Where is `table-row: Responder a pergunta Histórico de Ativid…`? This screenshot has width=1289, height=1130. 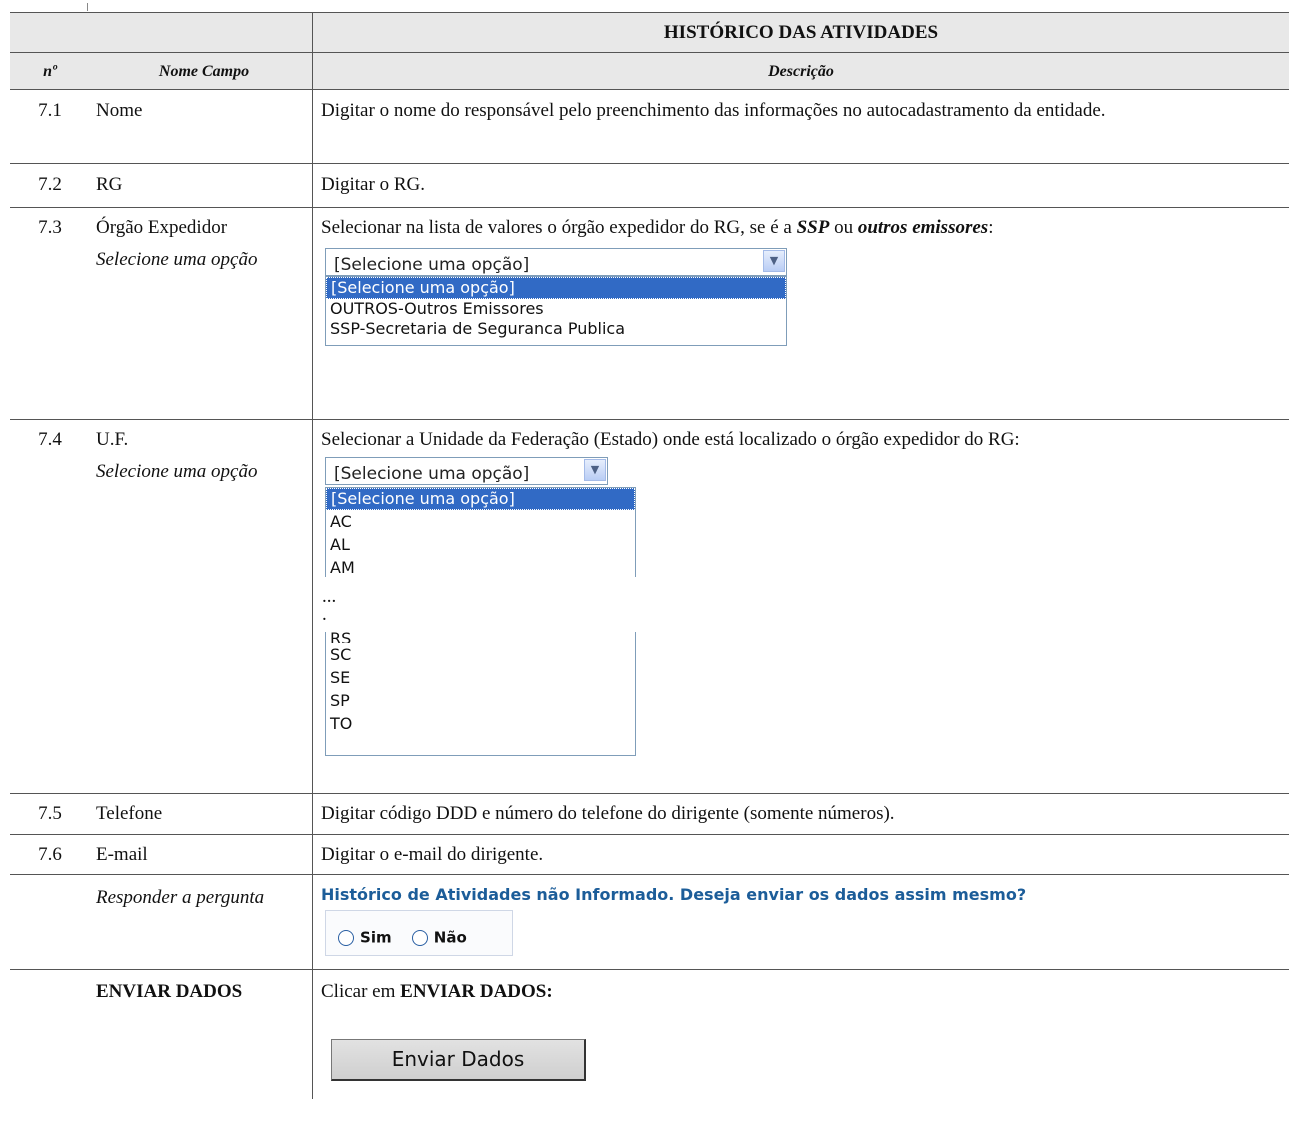
table-row: Responder a pergunta Histórico de Ativid… is located at coordinates (649, 921).